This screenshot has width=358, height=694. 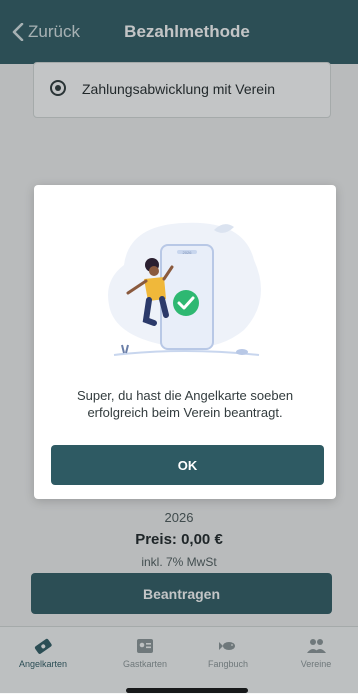 What do you see at coordinates (187, 465) in the screenshot?
I see `ok-button: OK` at bounding box center [187, 465].